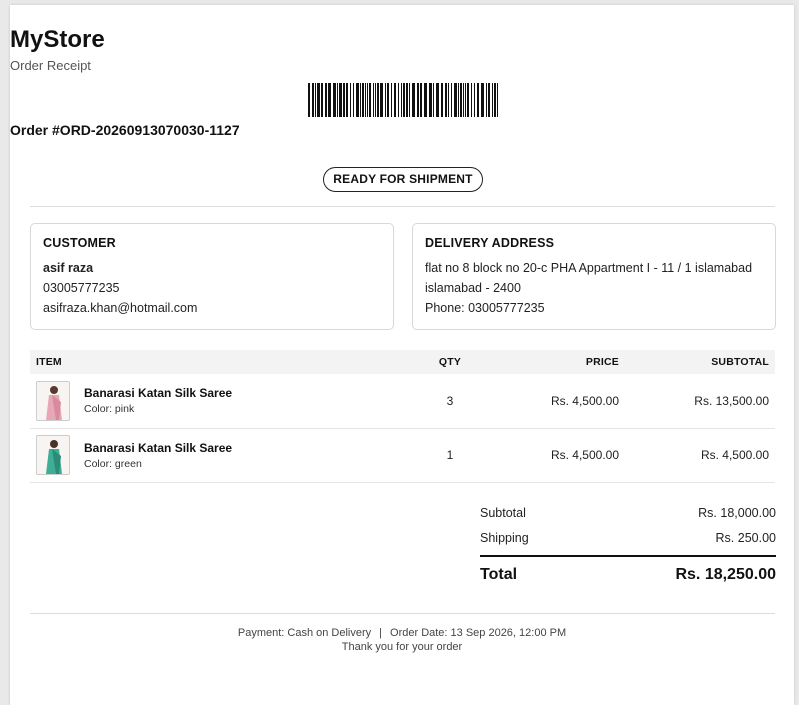 The image size is (799, 705). I want to click on footer-divider, so click(402, 613).